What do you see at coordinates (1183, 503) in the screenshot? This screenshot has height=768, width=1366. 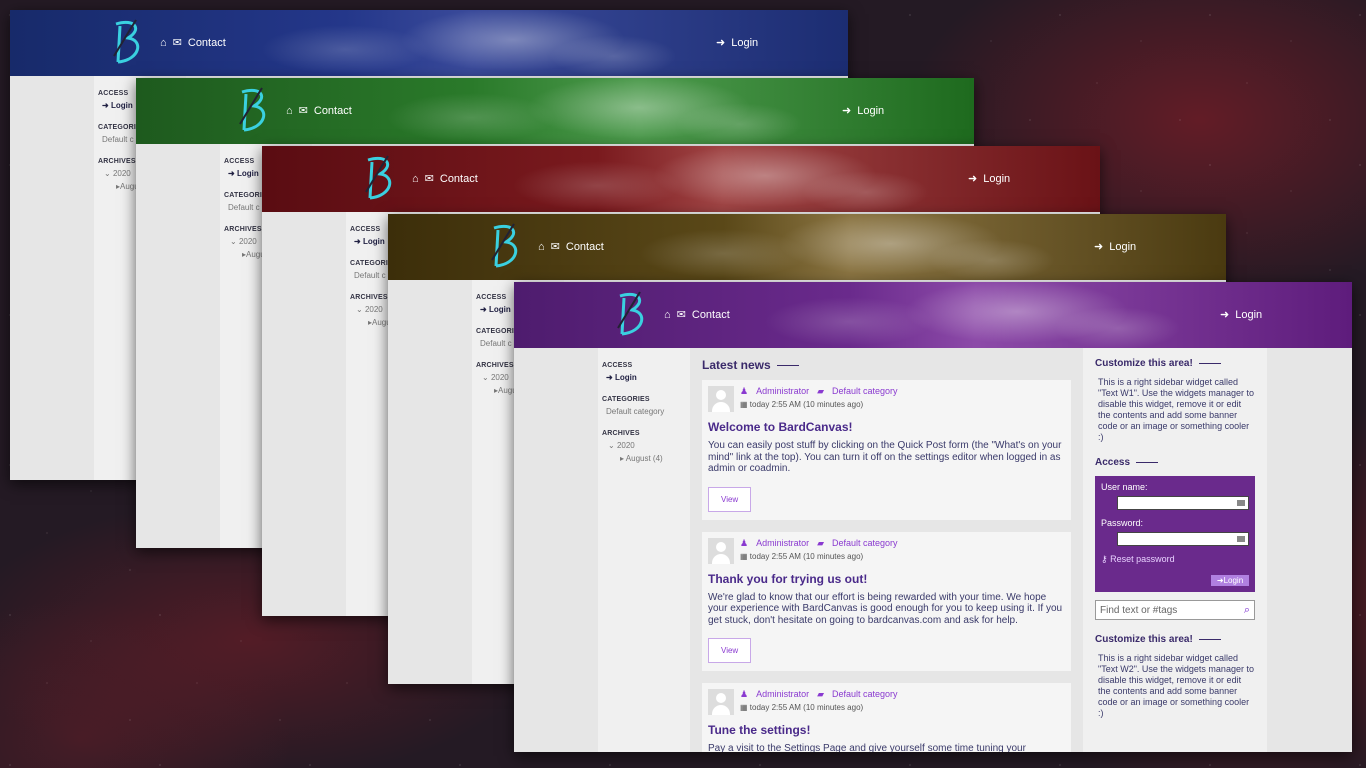 I see `username-field` at bounding box center [1183, 503].